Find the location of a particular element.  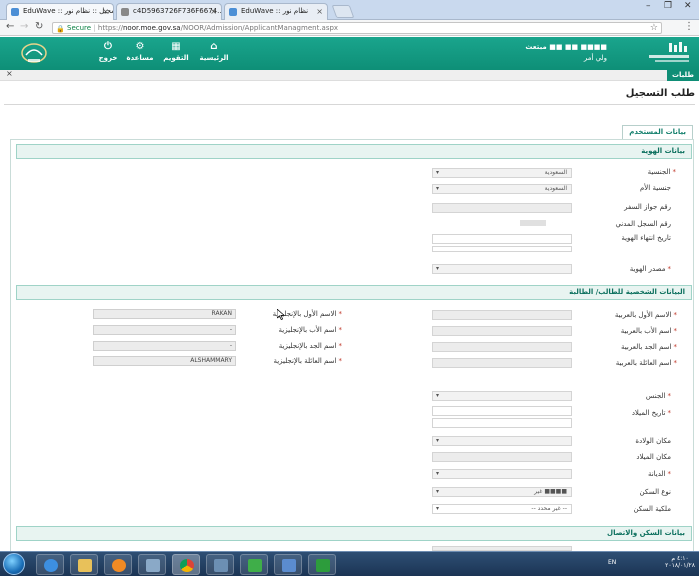

close-window-icon: ✕ is located at coordinates (688, 6).